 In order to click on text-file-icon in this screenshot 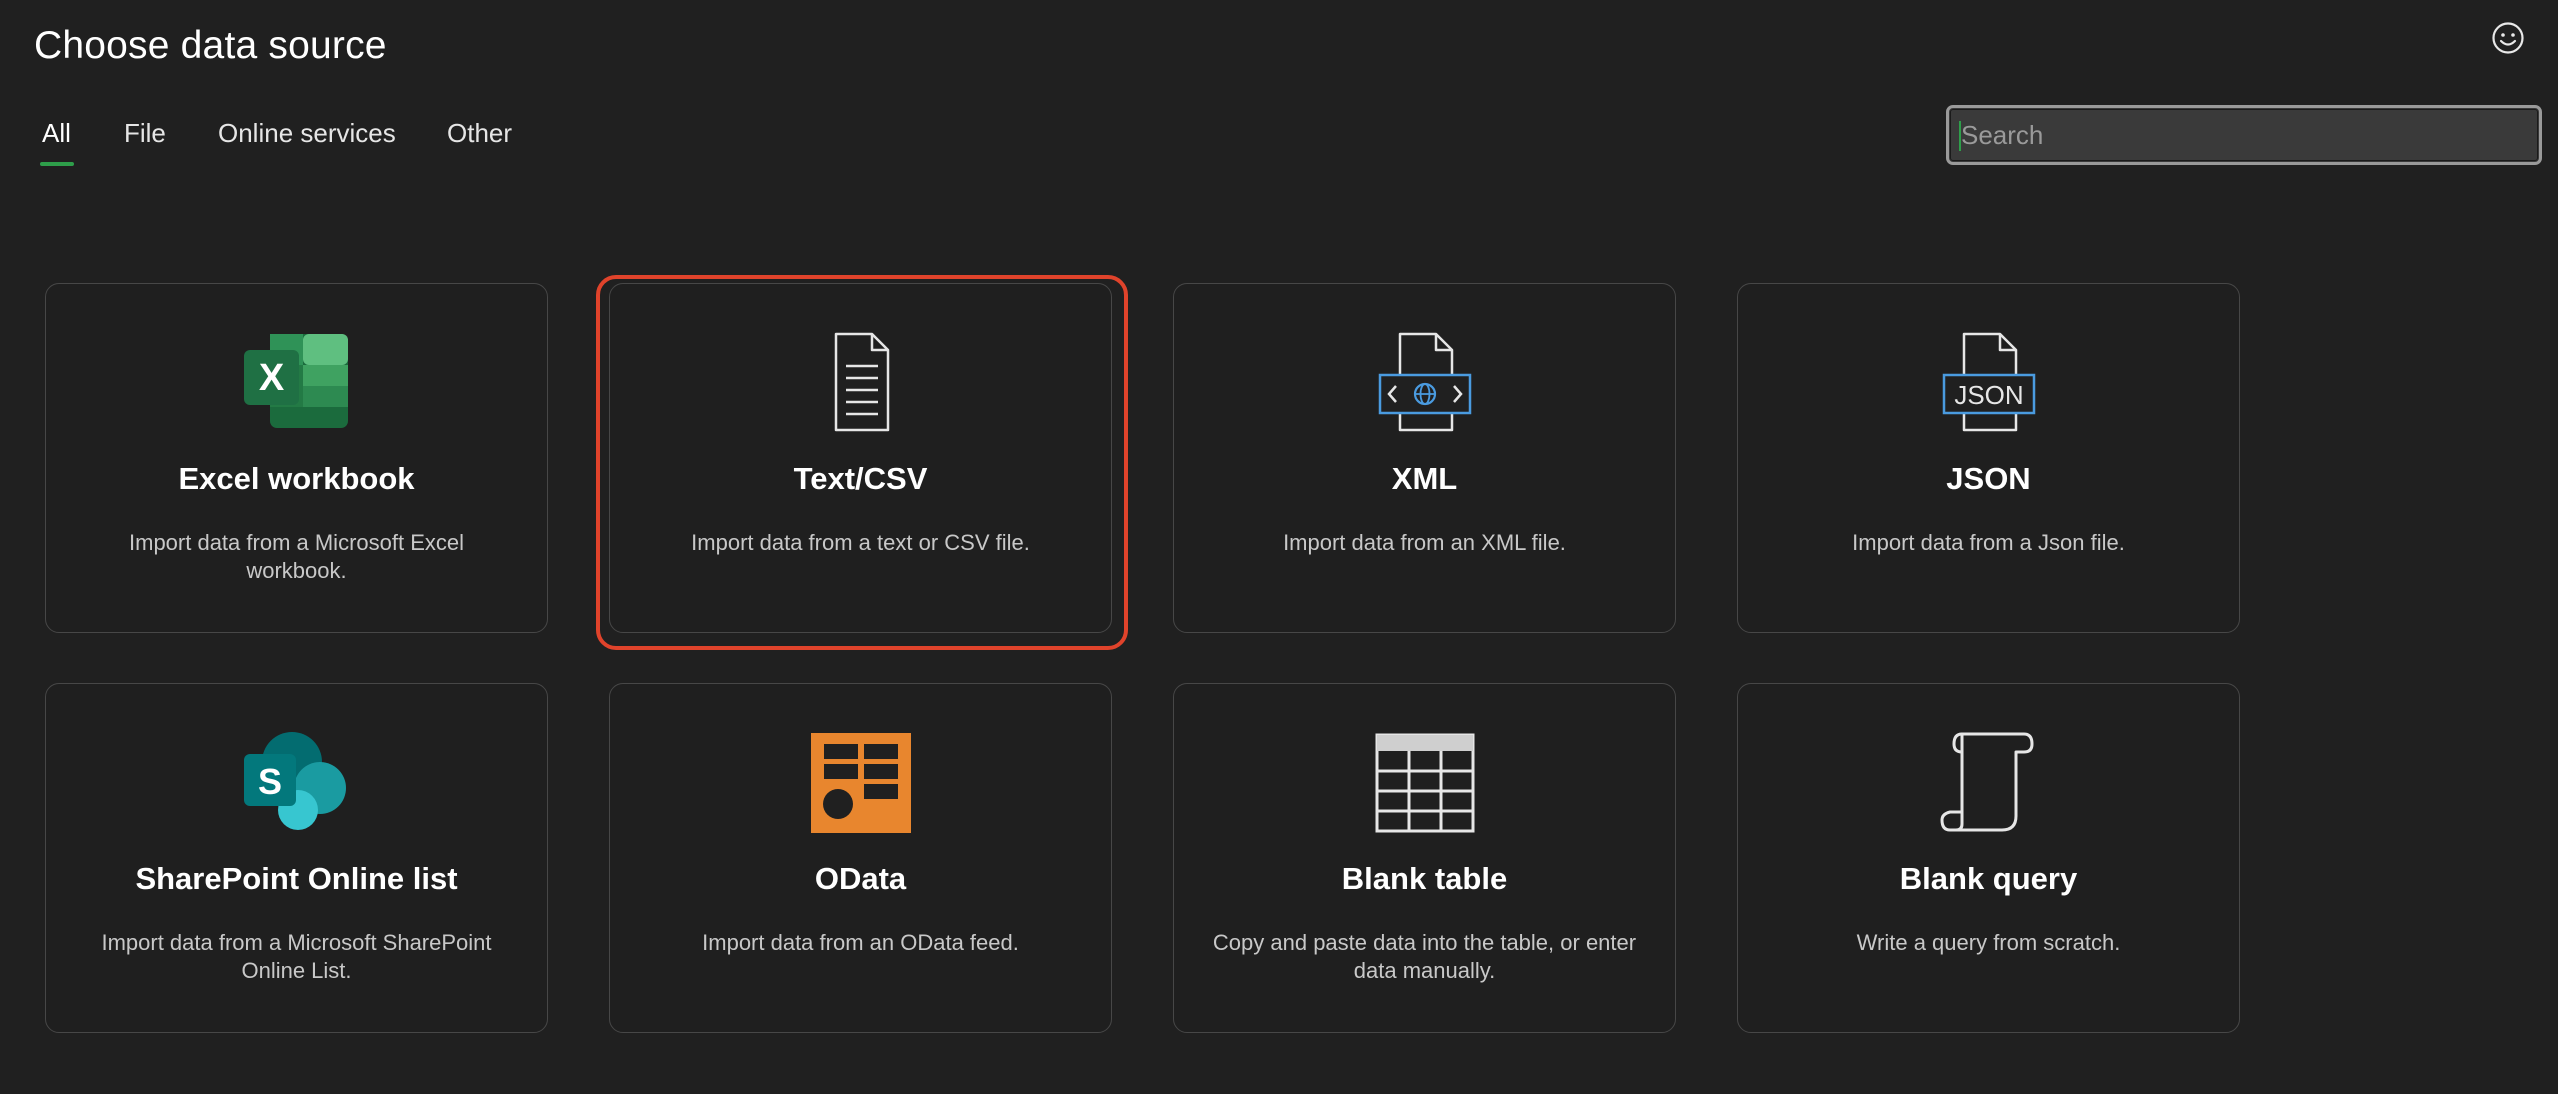, I will do `click(861, 382)`.